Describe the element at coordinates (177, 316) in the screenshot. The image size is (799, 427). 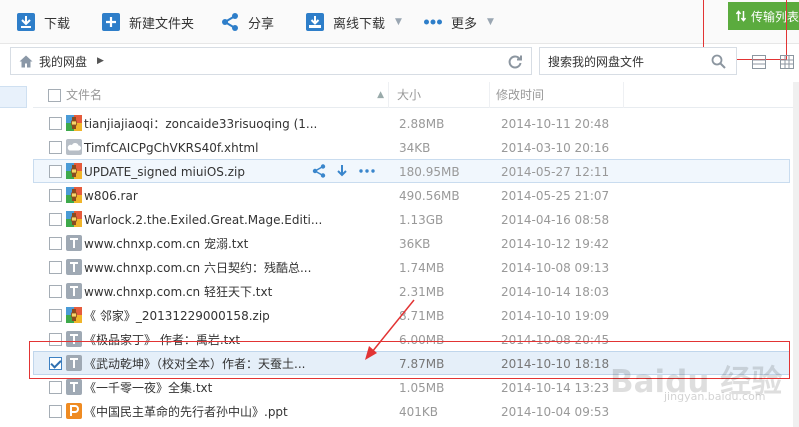
I see `file-name: 《 邻家》_20131229000158.zip` at that location.